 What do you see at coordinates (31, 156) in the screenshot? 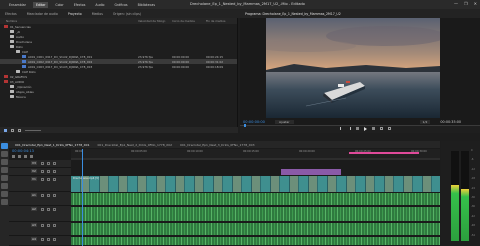
I see `wrench-icon` at bounding box center [31, 156].